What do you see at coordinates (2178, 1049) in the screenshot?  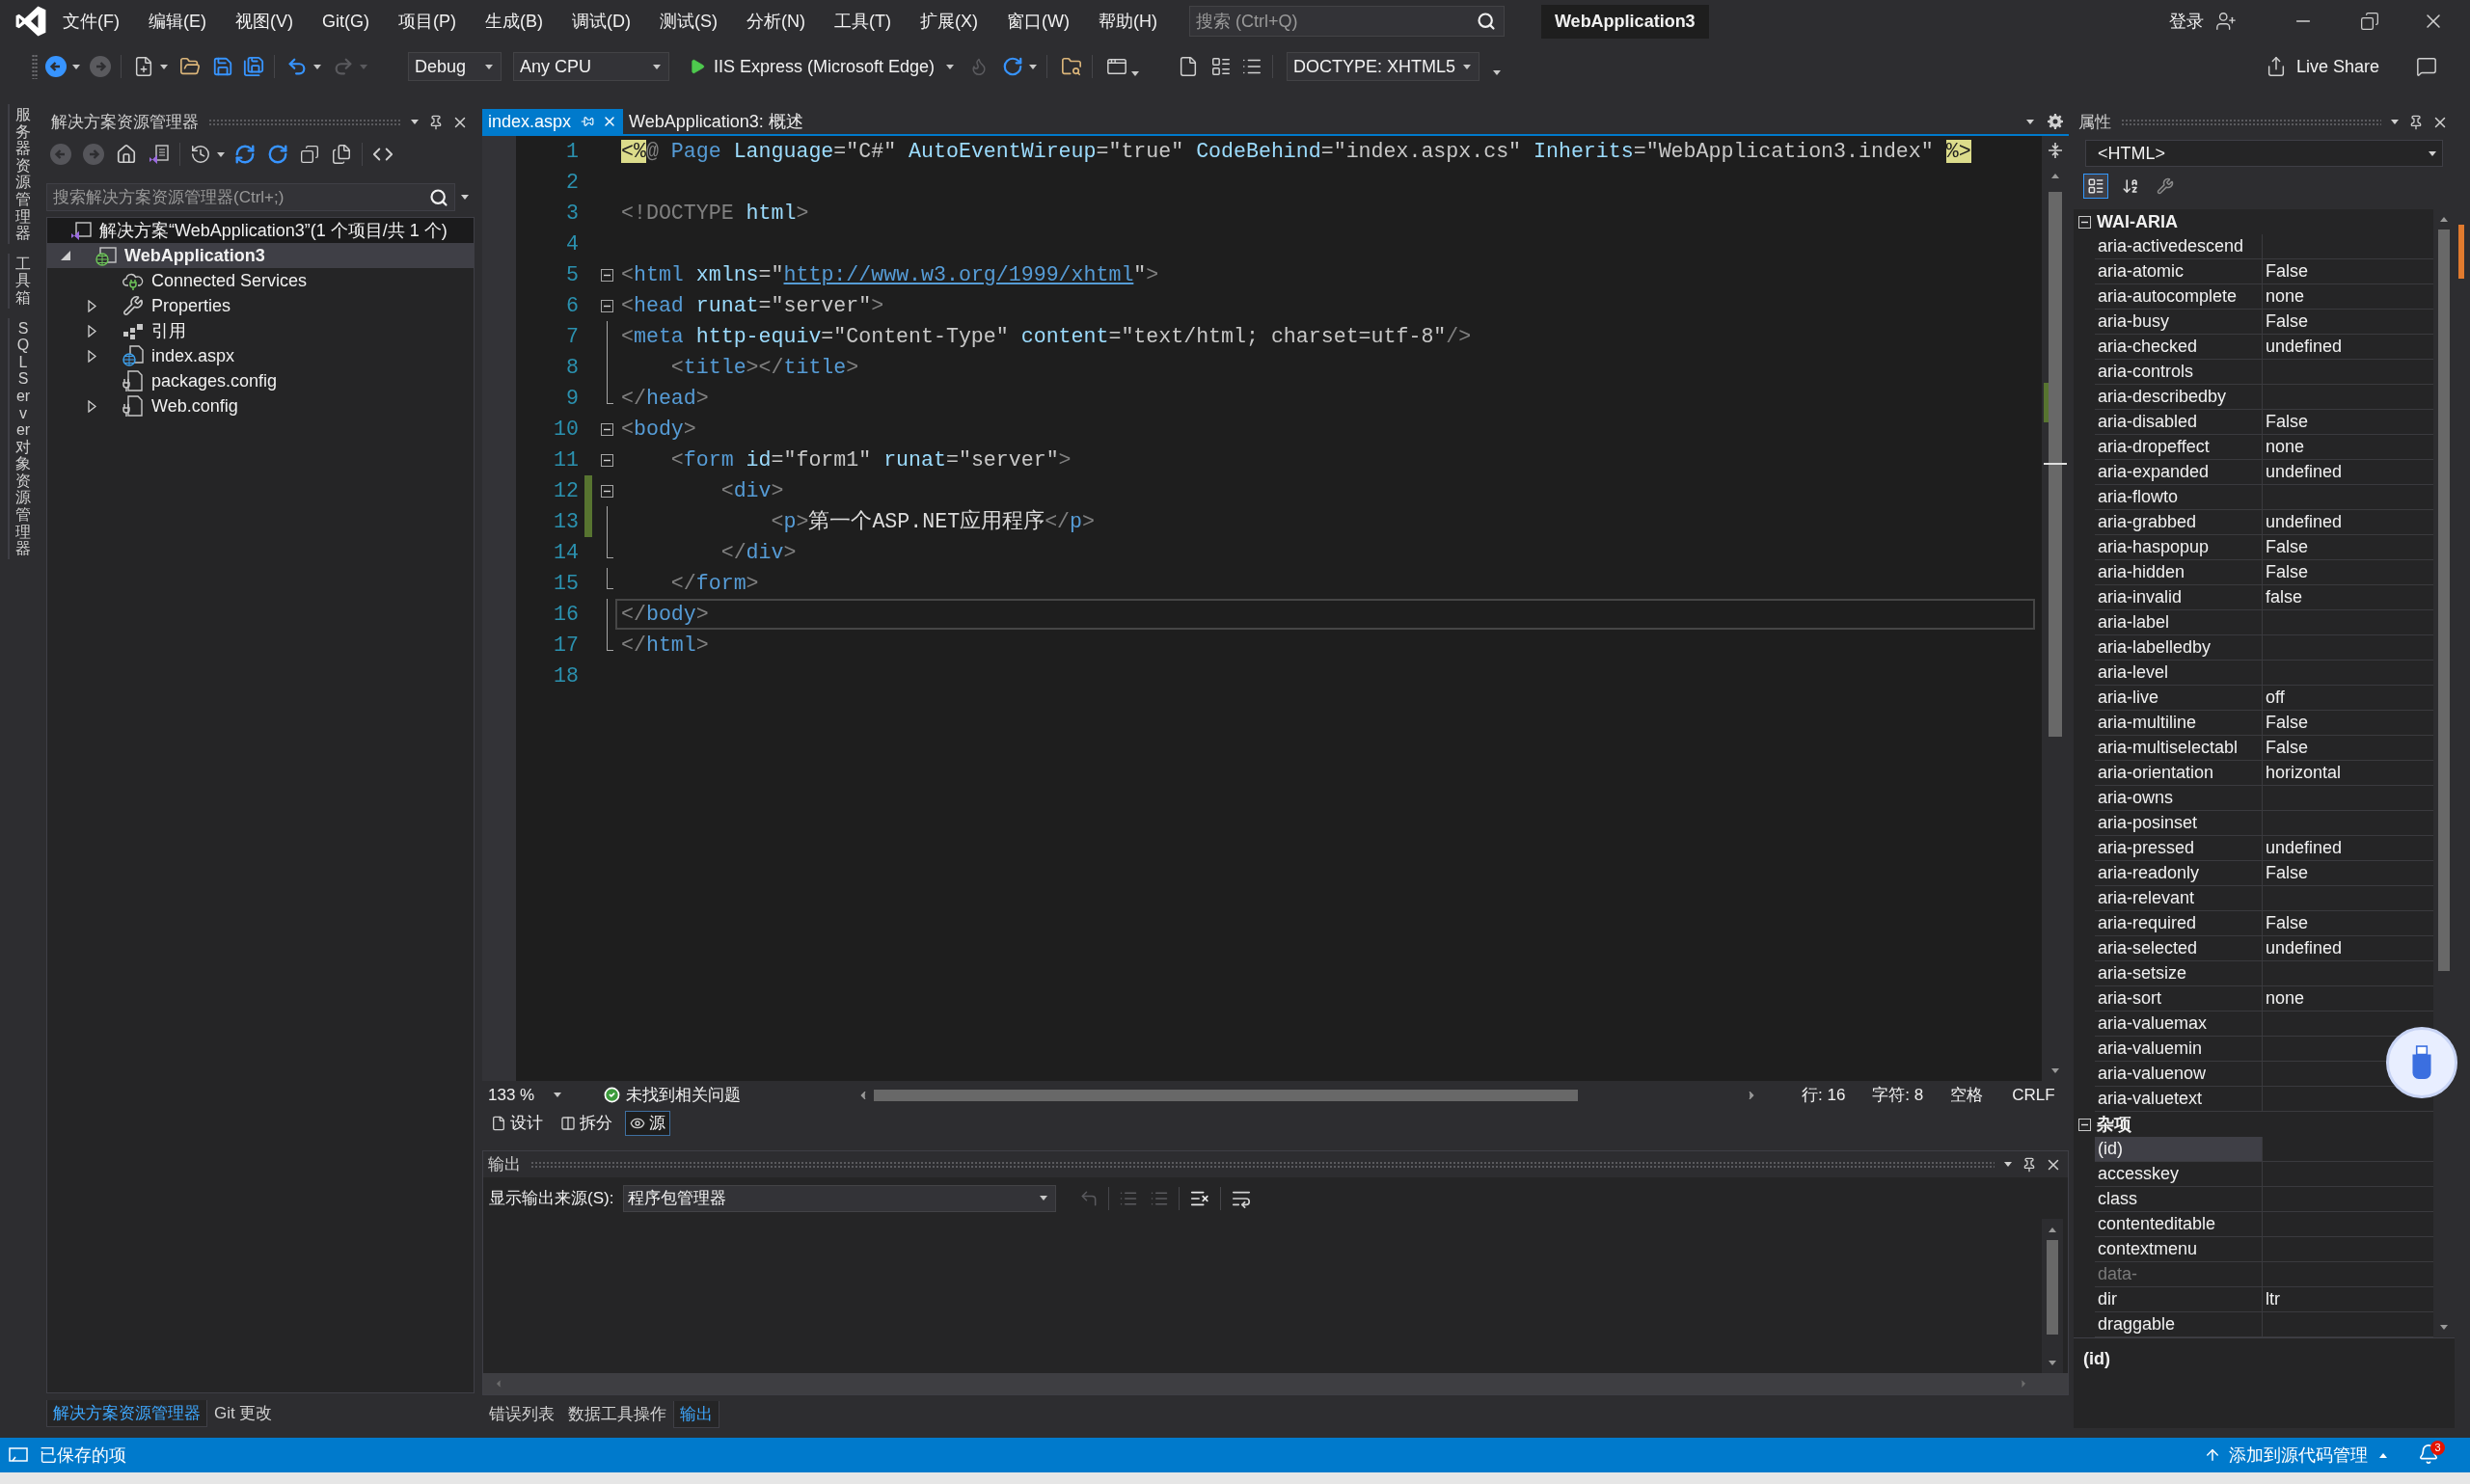 I see `property-name: aria-valuemin` at bounding box center [2178, 1049].